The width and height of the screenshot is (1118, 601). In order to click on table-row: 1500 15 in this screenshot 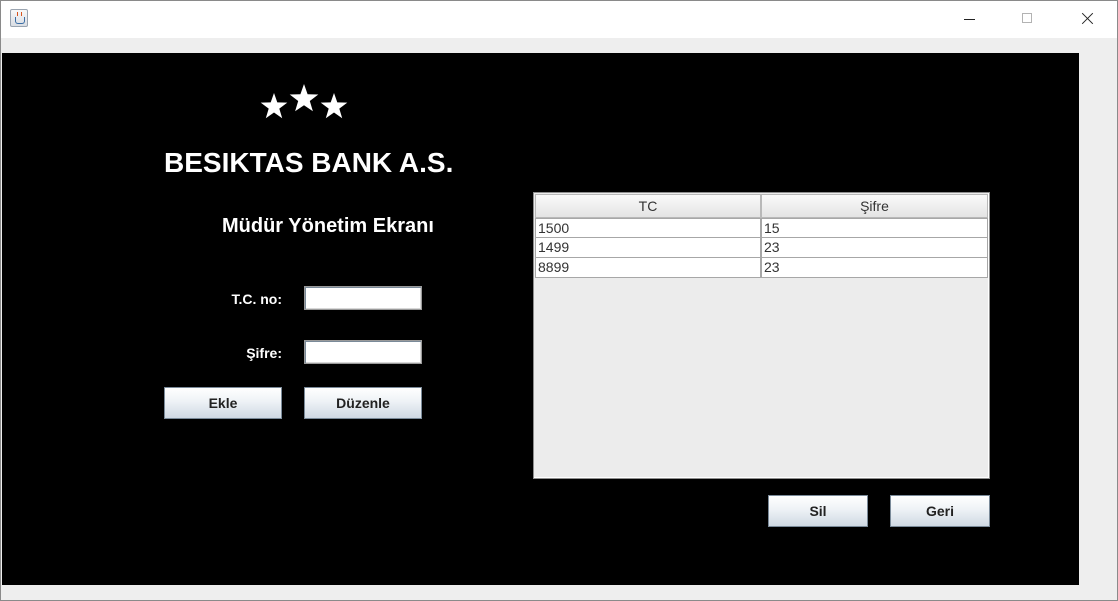, I will do `click(761, 228)`.